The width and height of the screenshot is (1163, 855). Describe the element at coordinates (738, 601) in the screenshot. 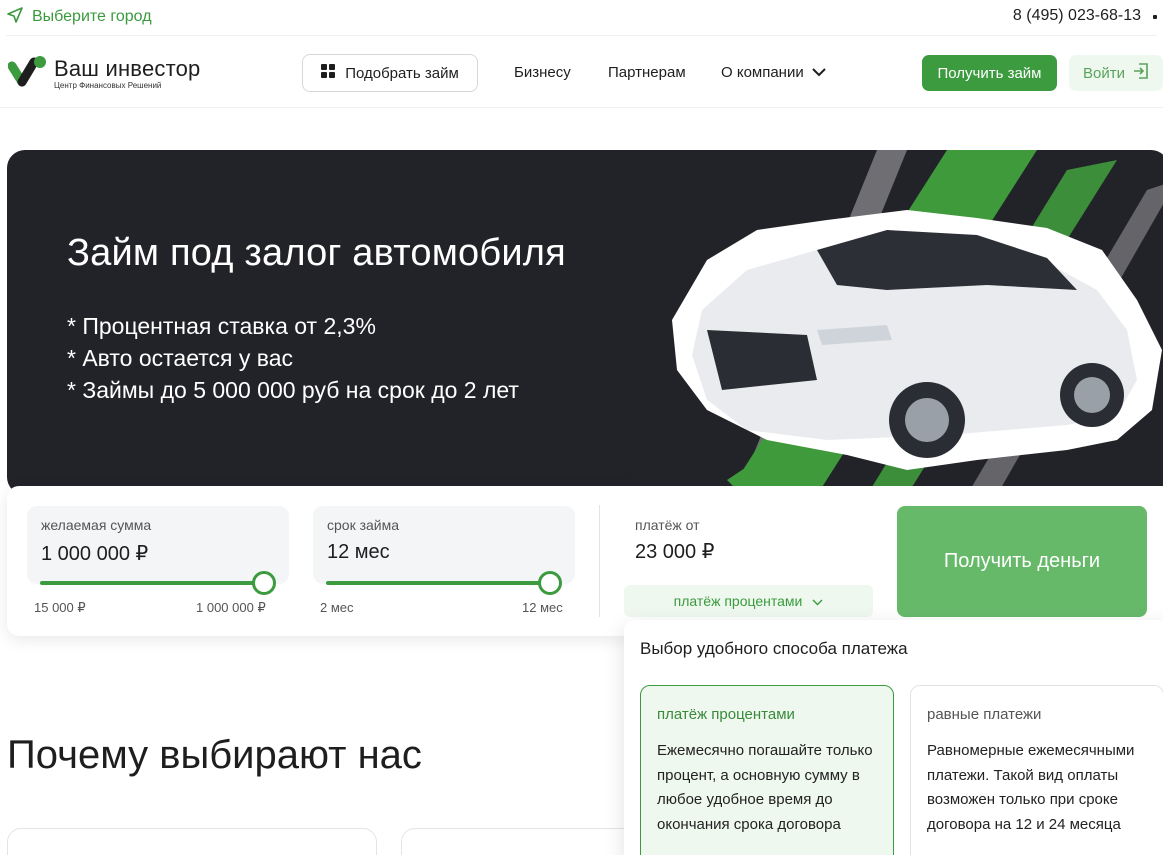

I see `payment-type-label: платёж процентами` at that location.